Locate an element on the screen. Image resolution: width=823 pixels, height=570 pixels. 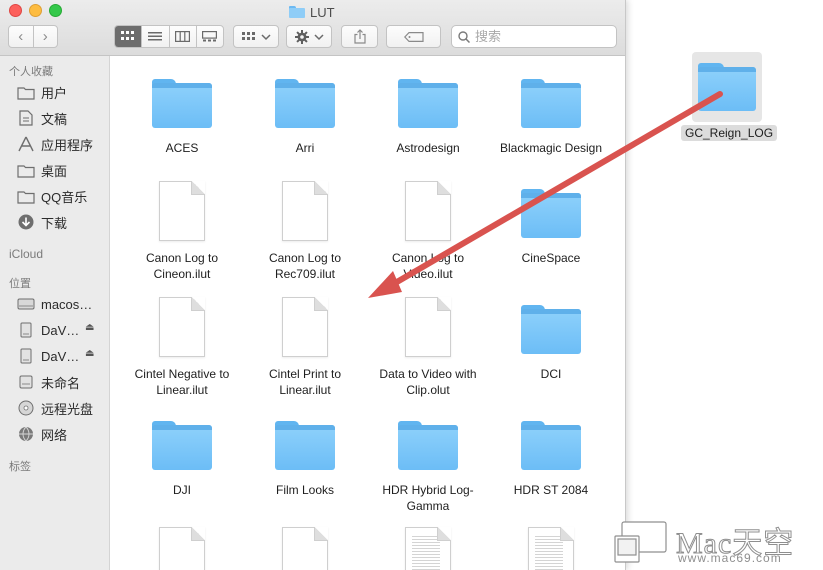
sidebar-item-remote-disc: 远程光盘 is located at coordinates (62, 408).